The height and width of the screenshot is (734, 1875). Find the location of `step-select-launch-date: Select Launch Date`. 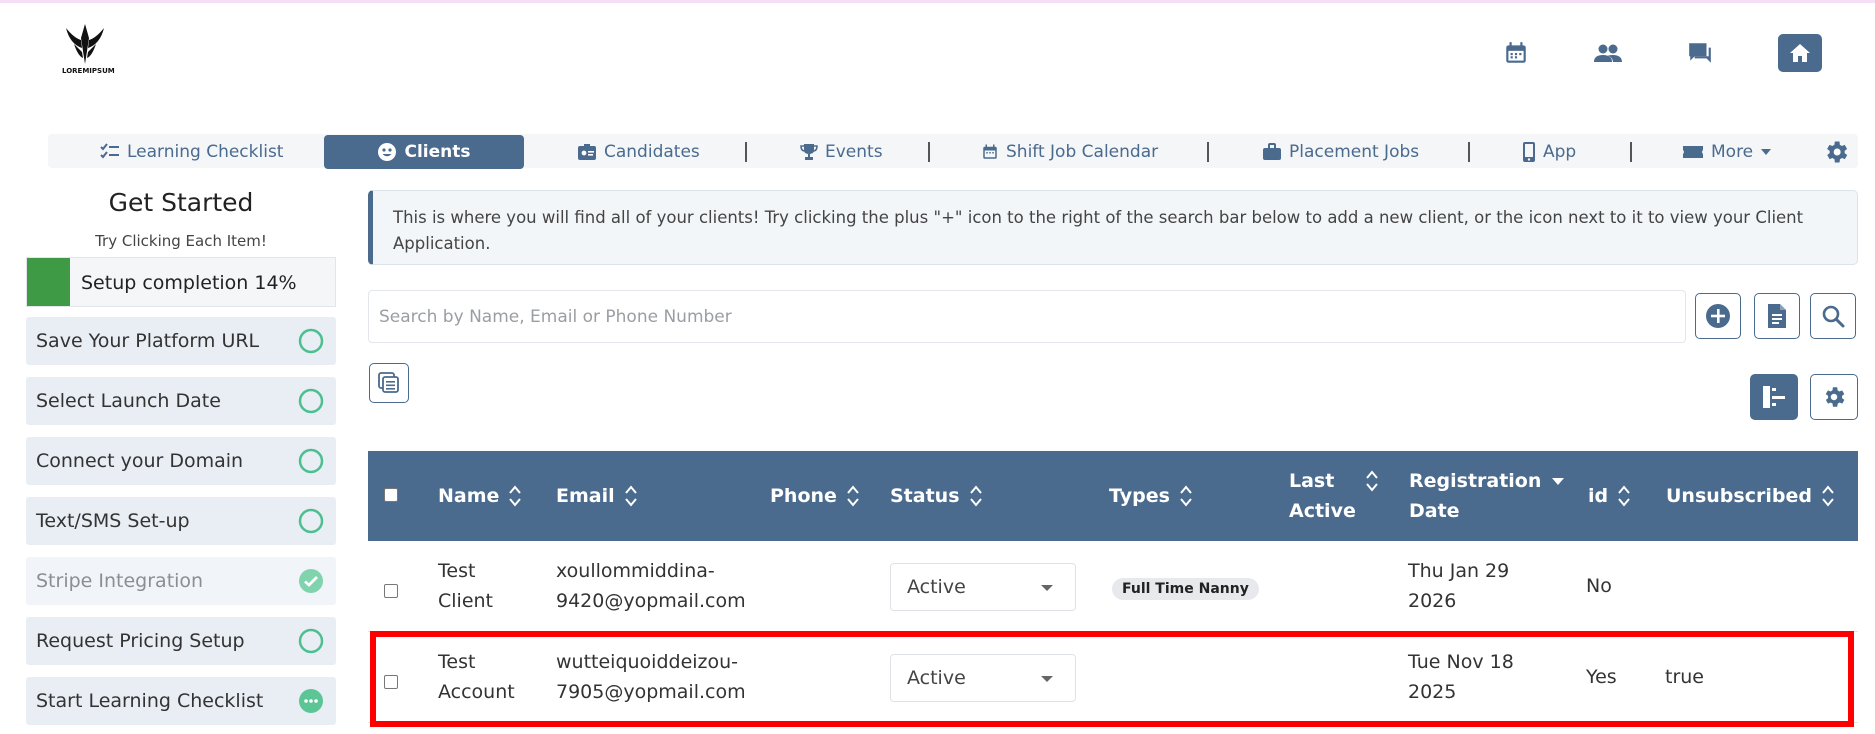

step-select-launch-date: Select Launch Date is located at coordinates (181, 401).